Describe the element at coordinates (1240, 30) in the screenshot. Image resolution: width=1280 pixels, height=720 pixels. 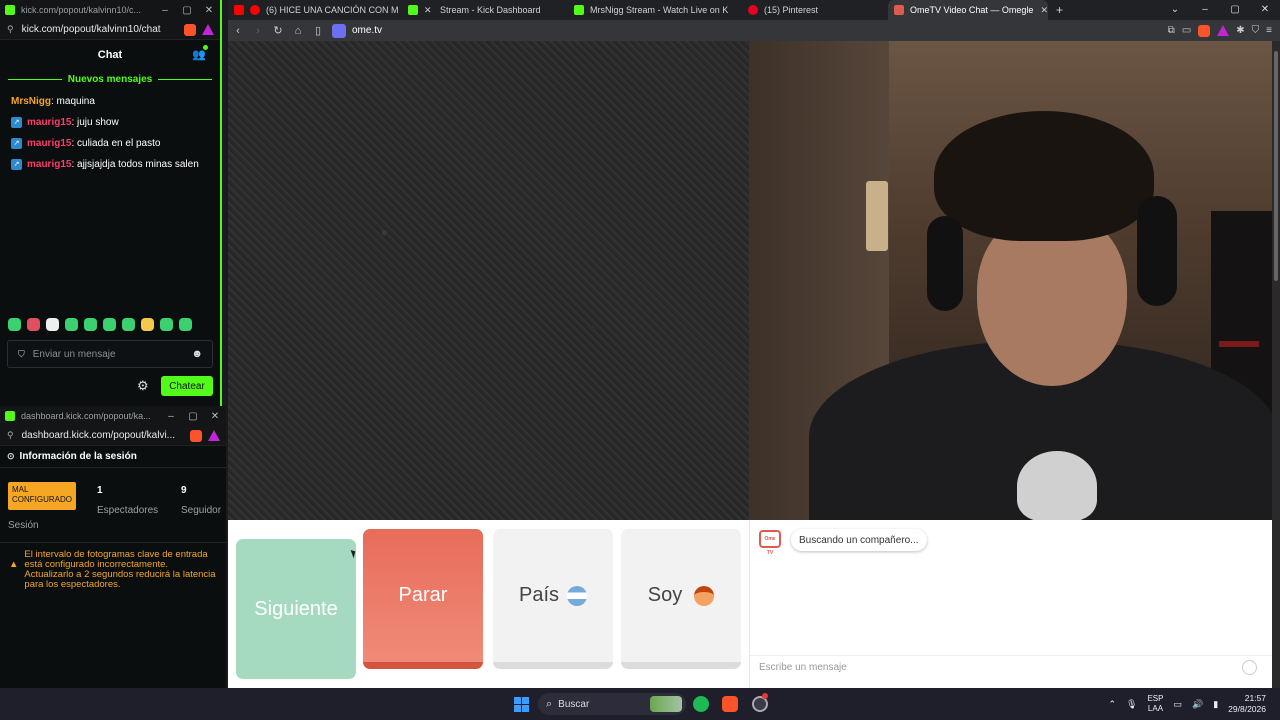
I see `extensions-icon: ✱` at that location.